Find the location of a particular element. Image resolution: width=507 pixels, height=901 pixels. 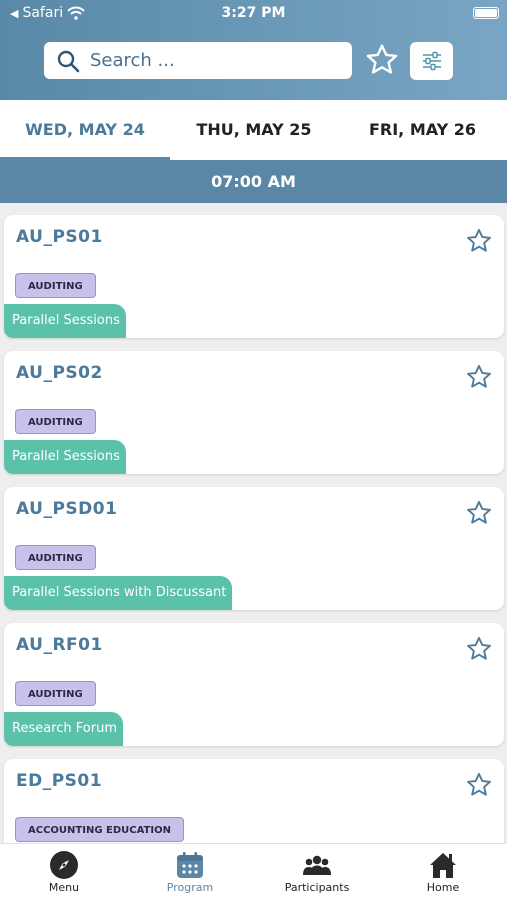

tab-wed-may-24: WED, MAY 24 is located at coordinates (85, 130).